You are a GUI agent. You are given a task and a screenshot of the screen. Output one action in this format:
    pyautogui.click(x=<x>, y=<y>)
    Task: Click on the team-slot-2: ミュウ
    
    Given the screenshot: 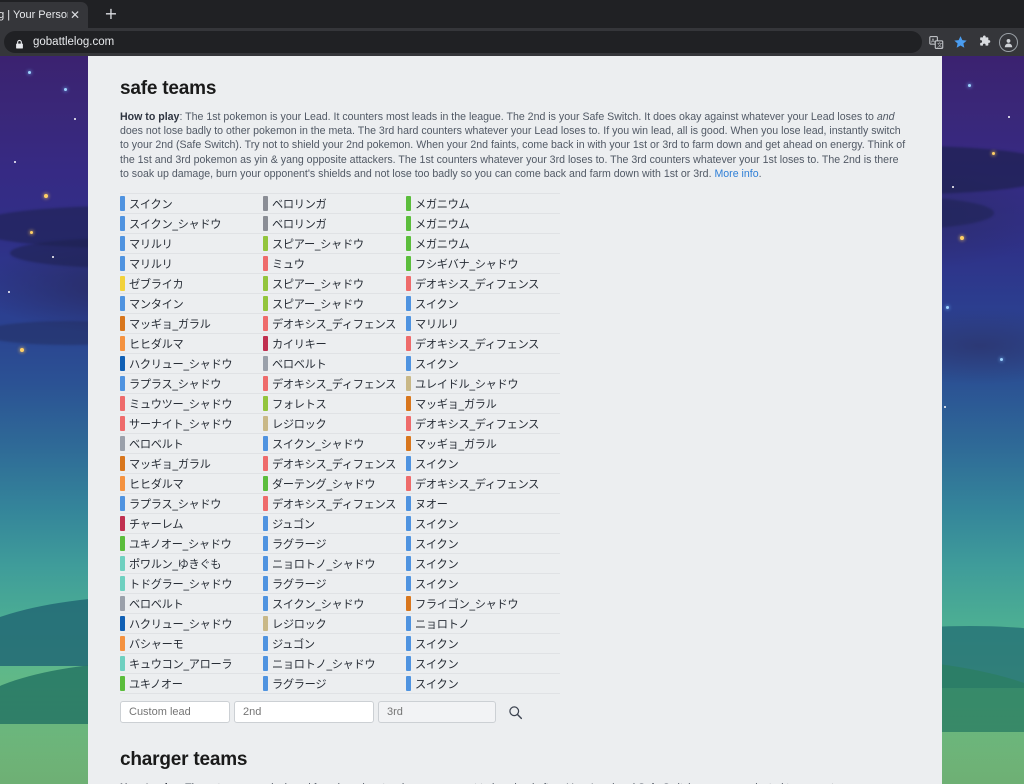 What is the action you would take?
    pyautogui.click(x=334, y=264)
    